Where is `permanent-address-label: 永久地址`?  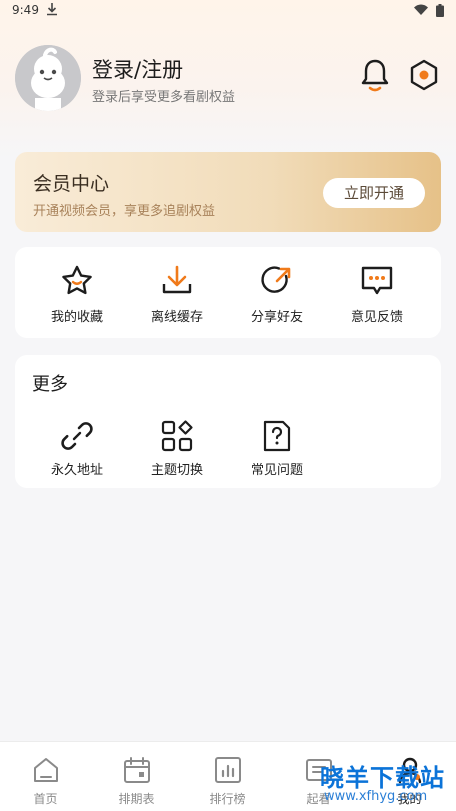 permanent-address-label: 永久地址 is located at coordinates (76, 470).